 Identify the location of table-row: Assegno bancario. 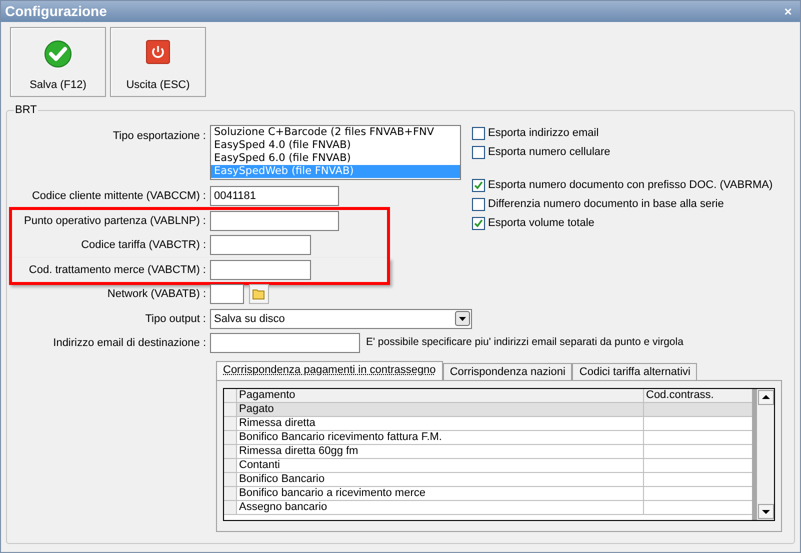
(488, 507).